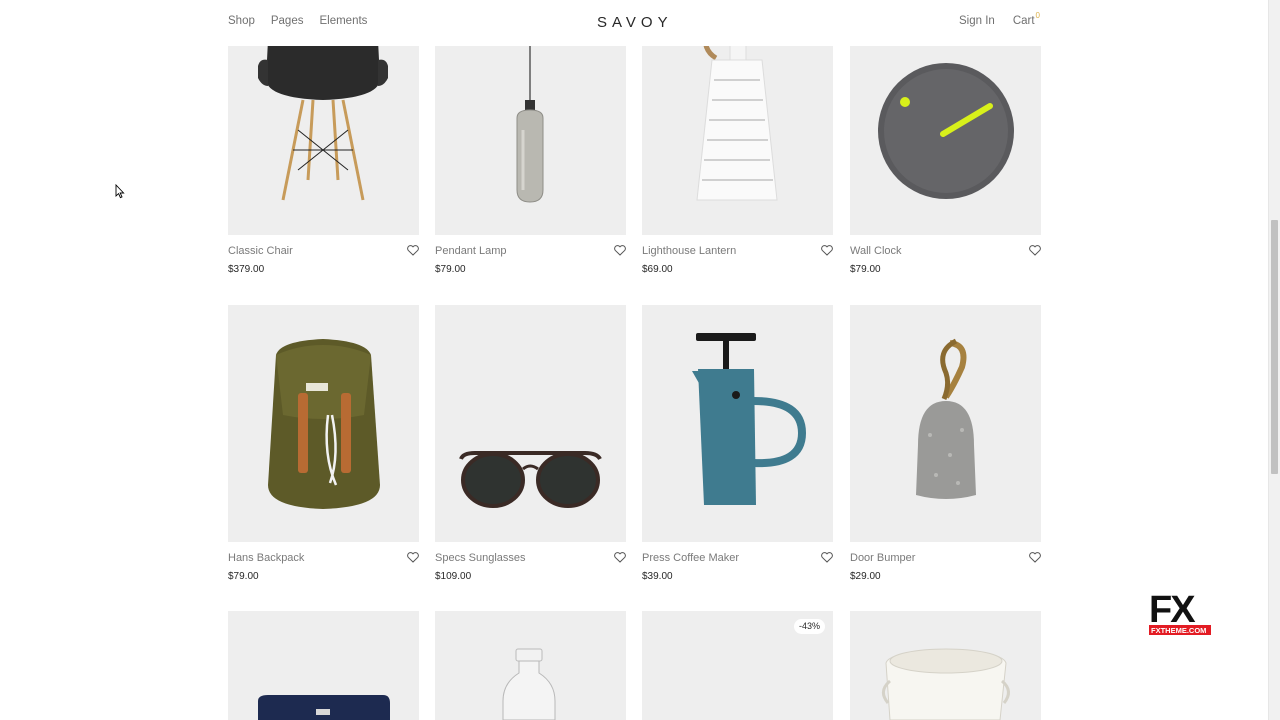 Image resolution: width=1280 pixels, height=720 pixels. What do you see at coordinates (1178, 630) in the screenshot?
I see `svg-text: FXTHEME.COM` at bounding box center [1178, 630].